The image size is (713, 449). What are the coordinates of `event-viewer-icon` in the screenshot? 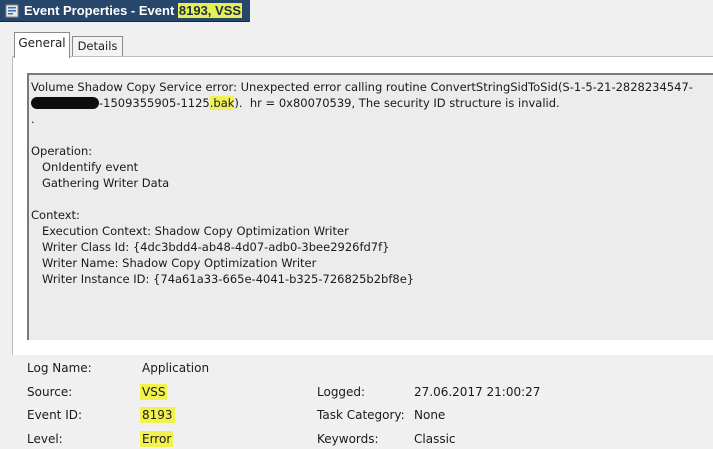 It's located at (12, 11).